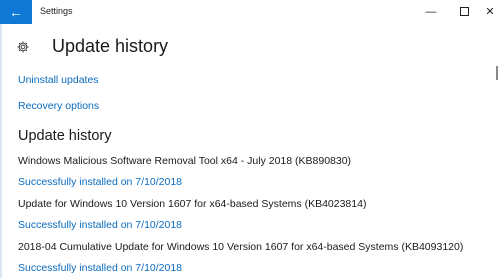  What do you see at coordinates (110, 46) in the screenshot?
I see `page-title: Update history` at bounding box center [110, 46].